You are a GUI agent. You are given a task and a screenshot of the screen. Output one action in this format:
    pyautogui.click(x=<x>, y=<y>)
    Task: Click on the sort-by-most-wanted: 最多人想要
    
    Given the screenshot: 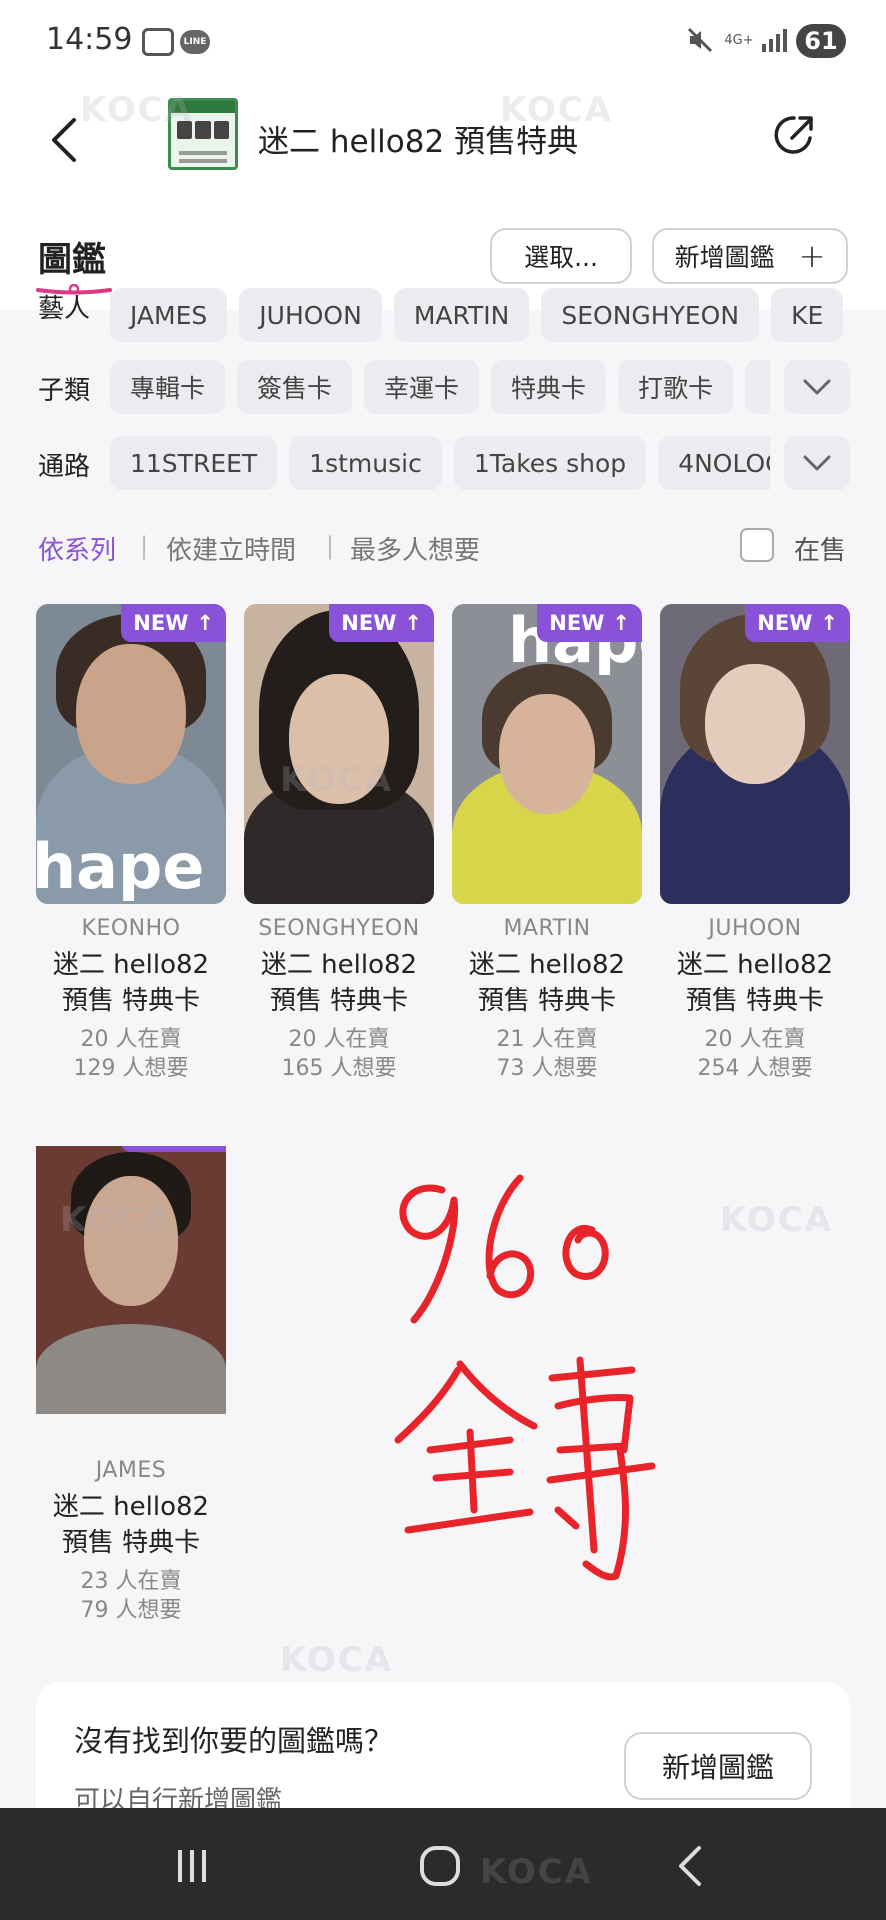 What is the action you would take?
    pyautogui.click(x=415, y=548)
    